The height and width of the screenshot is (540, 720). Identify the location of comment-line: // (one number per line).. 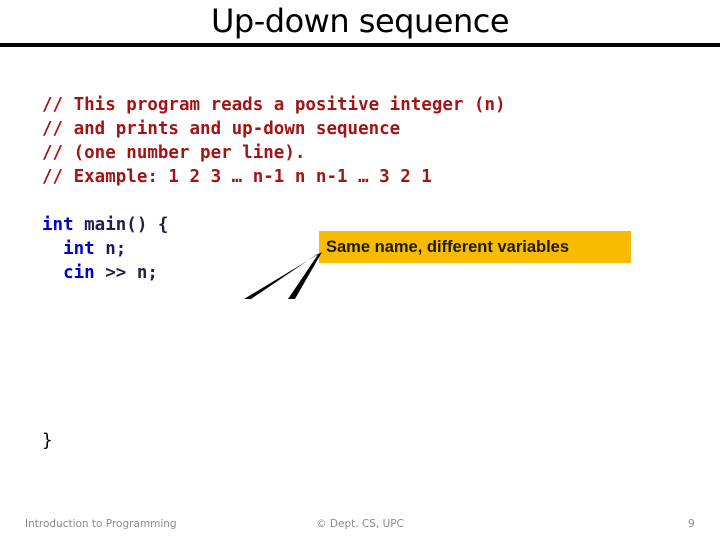
(174, 153).